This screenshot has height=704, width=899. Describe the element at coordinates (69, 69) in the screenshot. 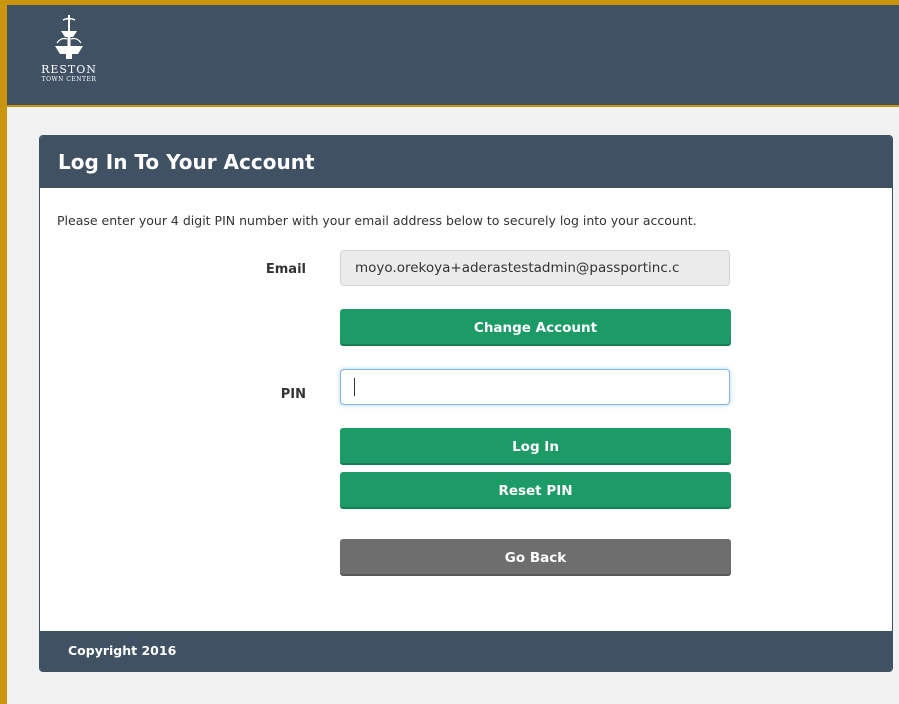

I see `logo-name: RESTON` at that location.